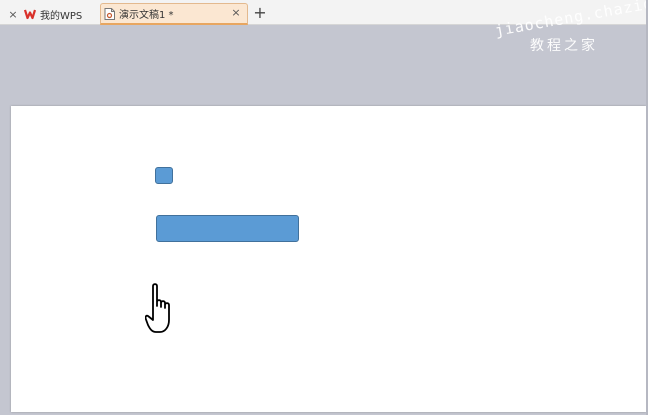 This screenshot has height=415, width=648. What do you see at coordinates (227, 228) in the screenshot?
I see `wide-rounded-rectangle` at bounding box center [227, 228].